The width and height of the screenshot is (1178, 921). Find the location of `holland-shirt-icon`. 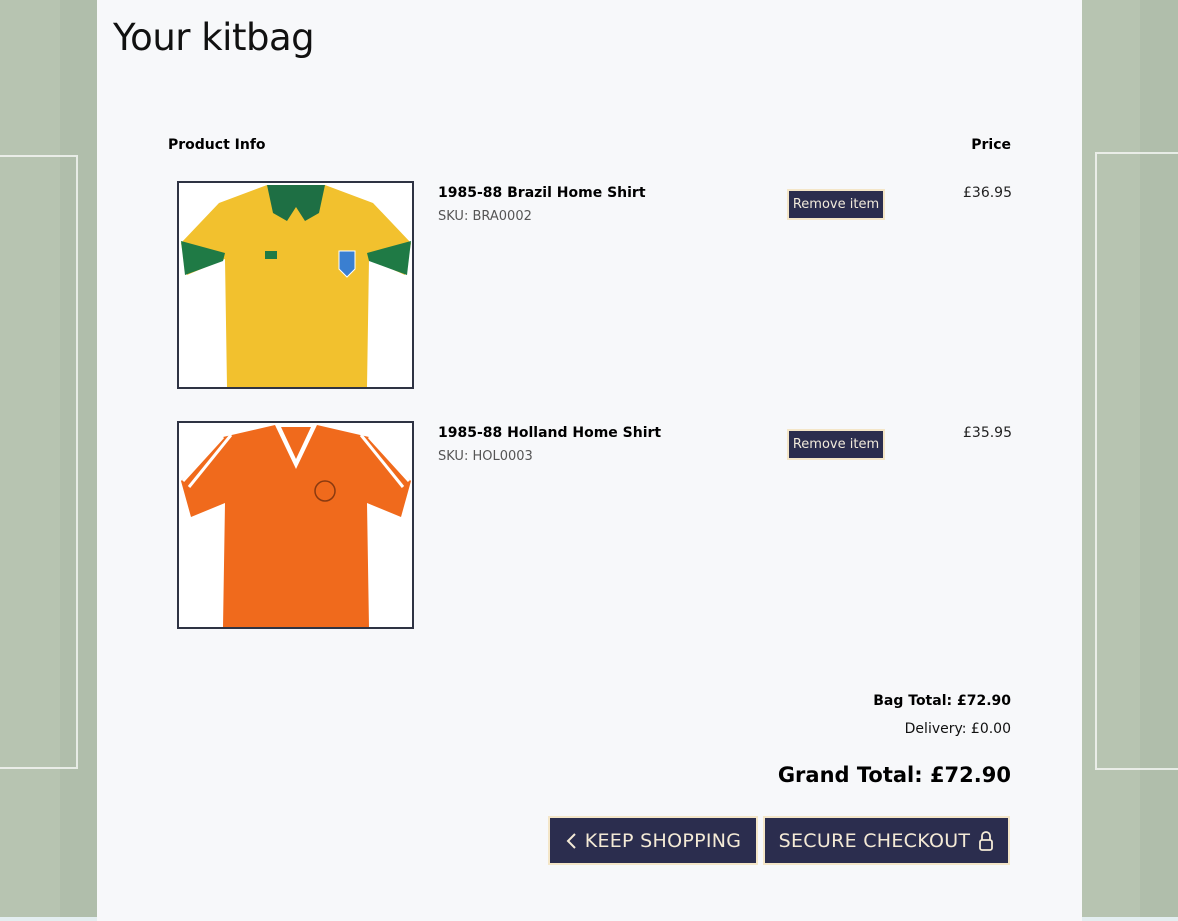

holland-shirt-icon is located at coordinates (296, 526).